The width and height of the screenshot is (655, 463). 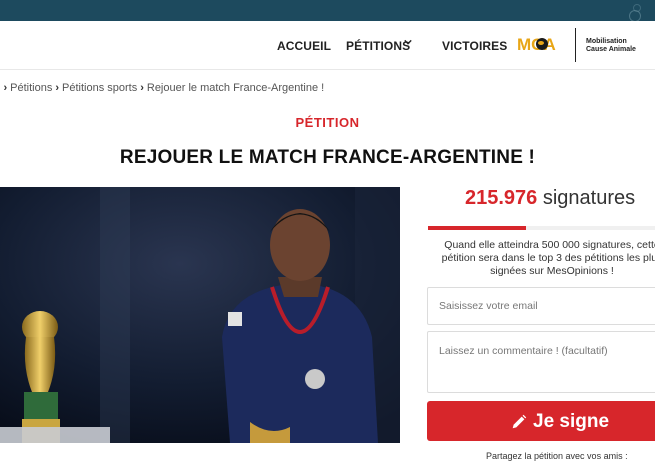 I want to click on share-text: Partagez la pétition avec vos amis :, so click(x=557, y=456).